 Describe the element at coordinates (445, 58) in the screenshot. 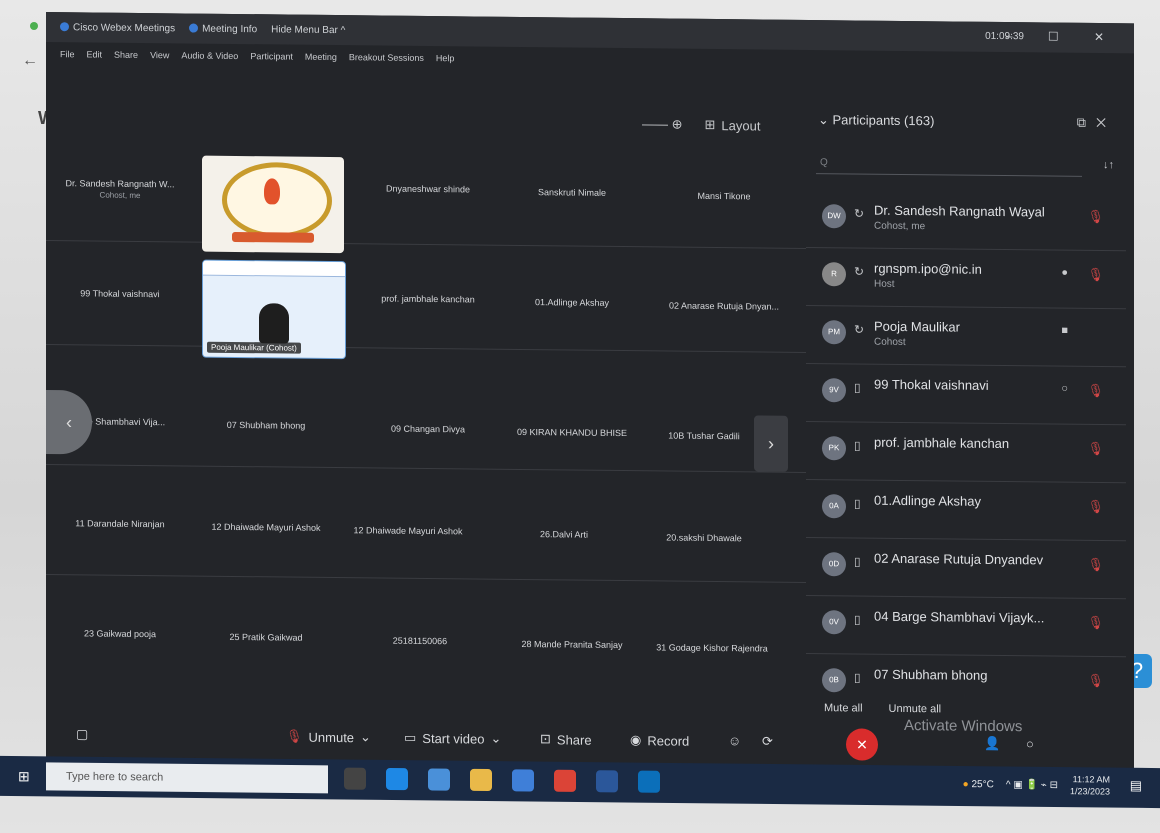

I see `menu-help: Help` at that location.